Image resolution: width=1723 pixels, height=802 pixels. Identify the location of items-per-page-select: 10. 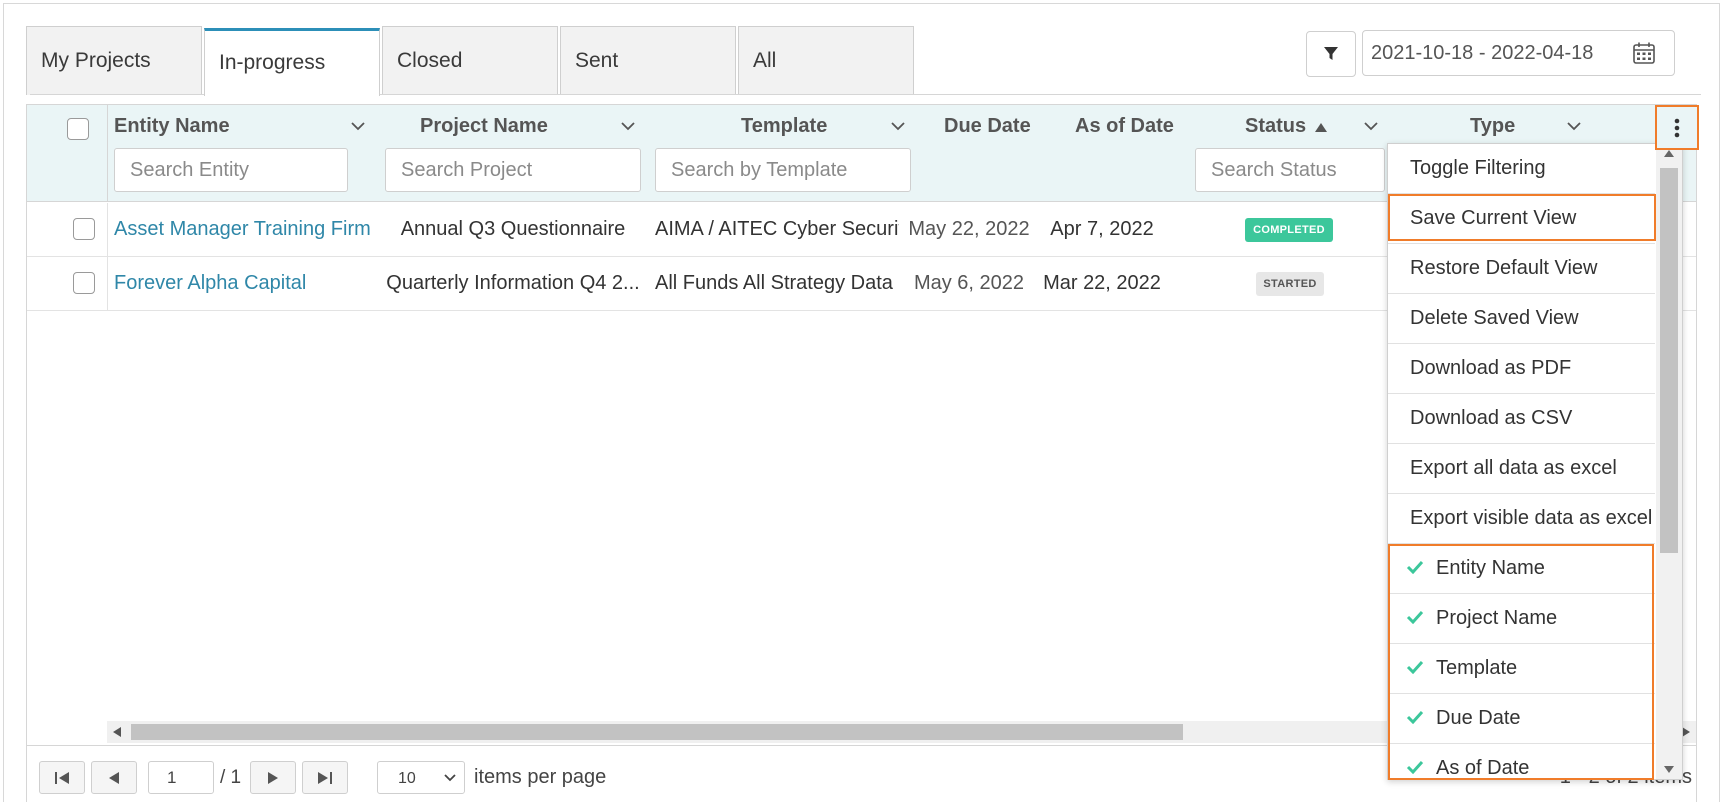
(421, 777).